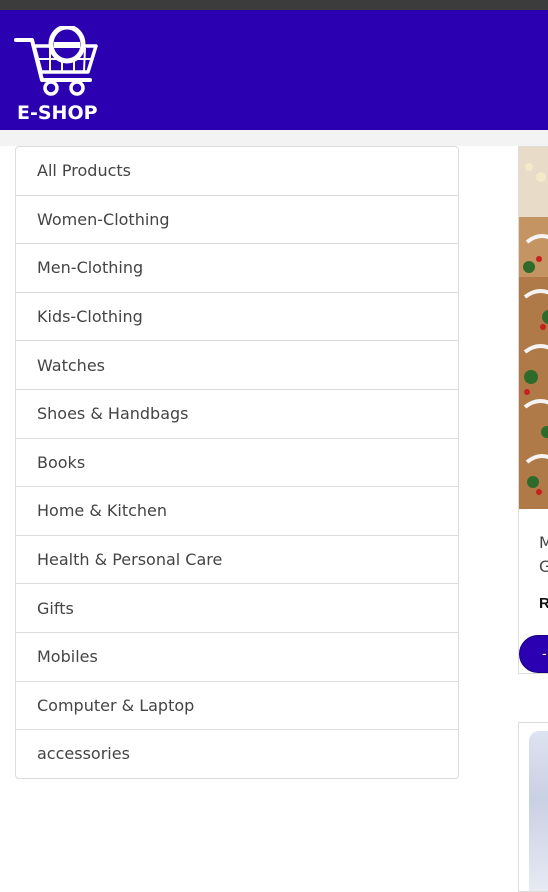  What do you see at coordinates (237, 511) in the screenshot?
I see `category-item-home-kitchen: Home & Kitchen` at bounding box center [237, 511].